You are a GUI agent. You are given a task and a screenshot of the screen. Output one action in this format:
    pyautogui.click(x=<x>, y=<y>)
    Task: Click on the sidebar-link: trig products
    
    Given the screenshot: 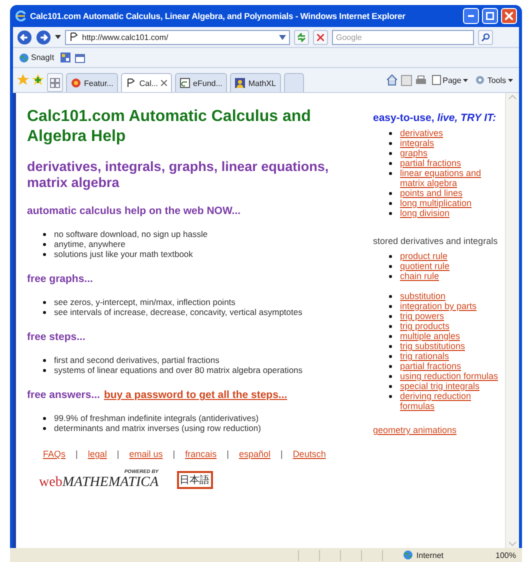 What is the action you would take?
    pyautogui.click(x=425, y=326)
    